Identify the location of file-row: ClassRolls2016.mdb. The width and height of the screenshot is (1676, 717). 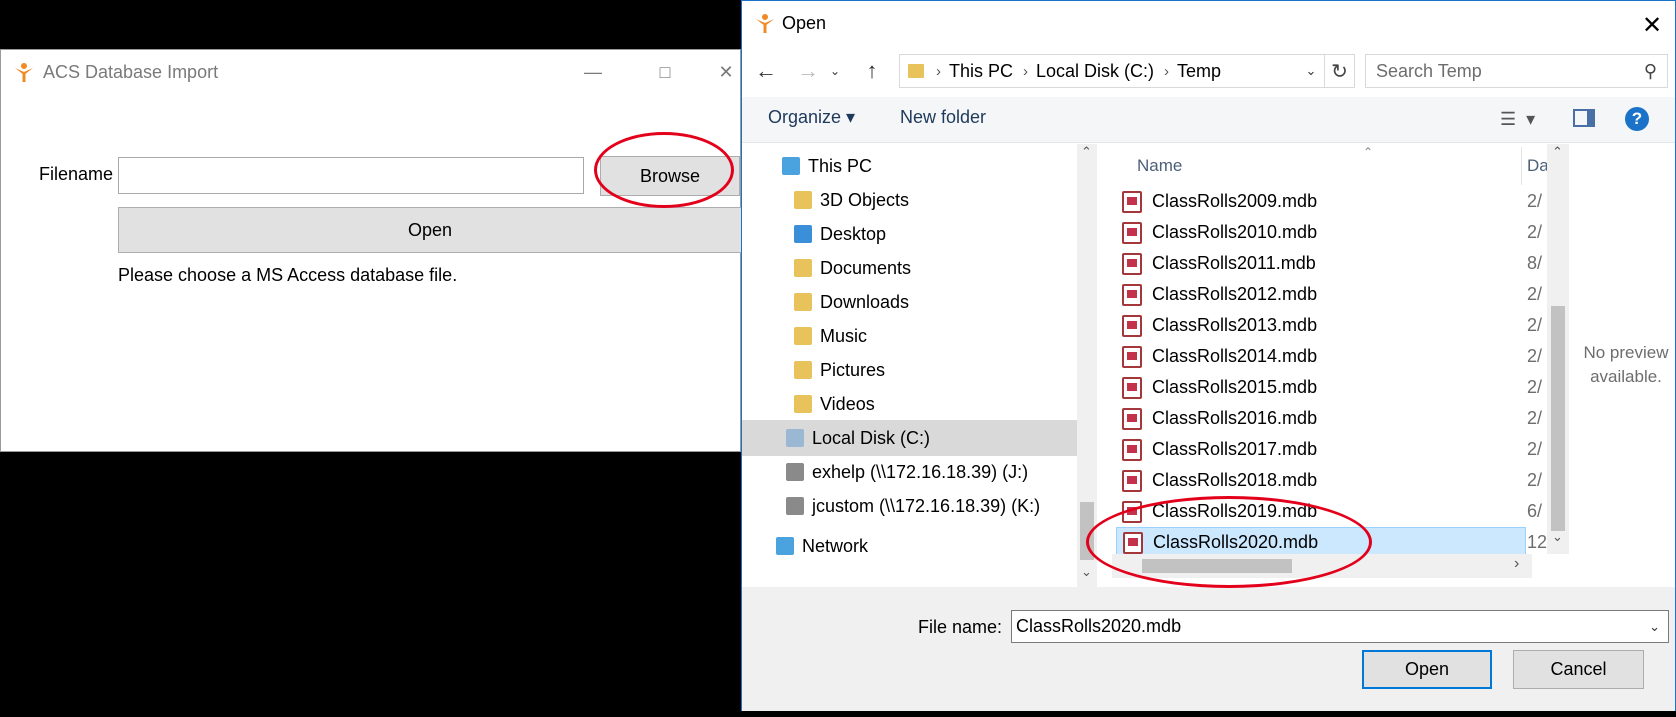
(1321, 418).